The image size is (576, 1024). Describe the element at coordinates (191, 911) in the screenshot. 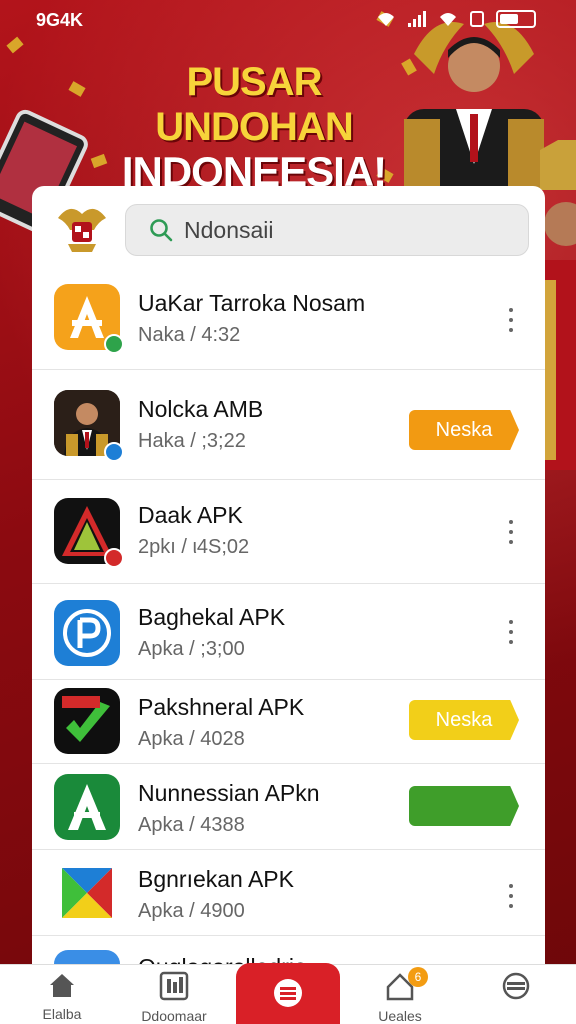

I see `app-meta: Apka / 4900` at that location.